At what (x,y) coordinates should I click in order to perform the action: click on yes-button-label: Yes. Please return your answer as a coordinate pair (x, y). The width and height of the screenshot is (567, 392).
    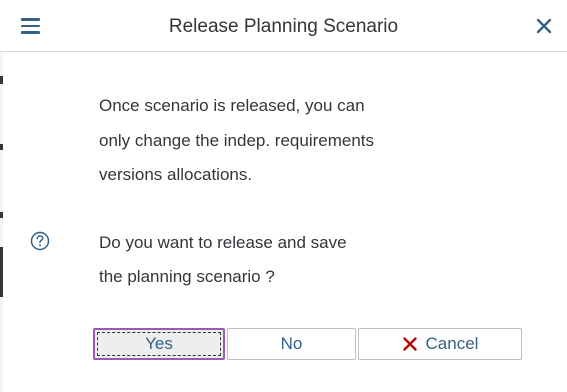
    Looking at the image, I should click on (159, 343).